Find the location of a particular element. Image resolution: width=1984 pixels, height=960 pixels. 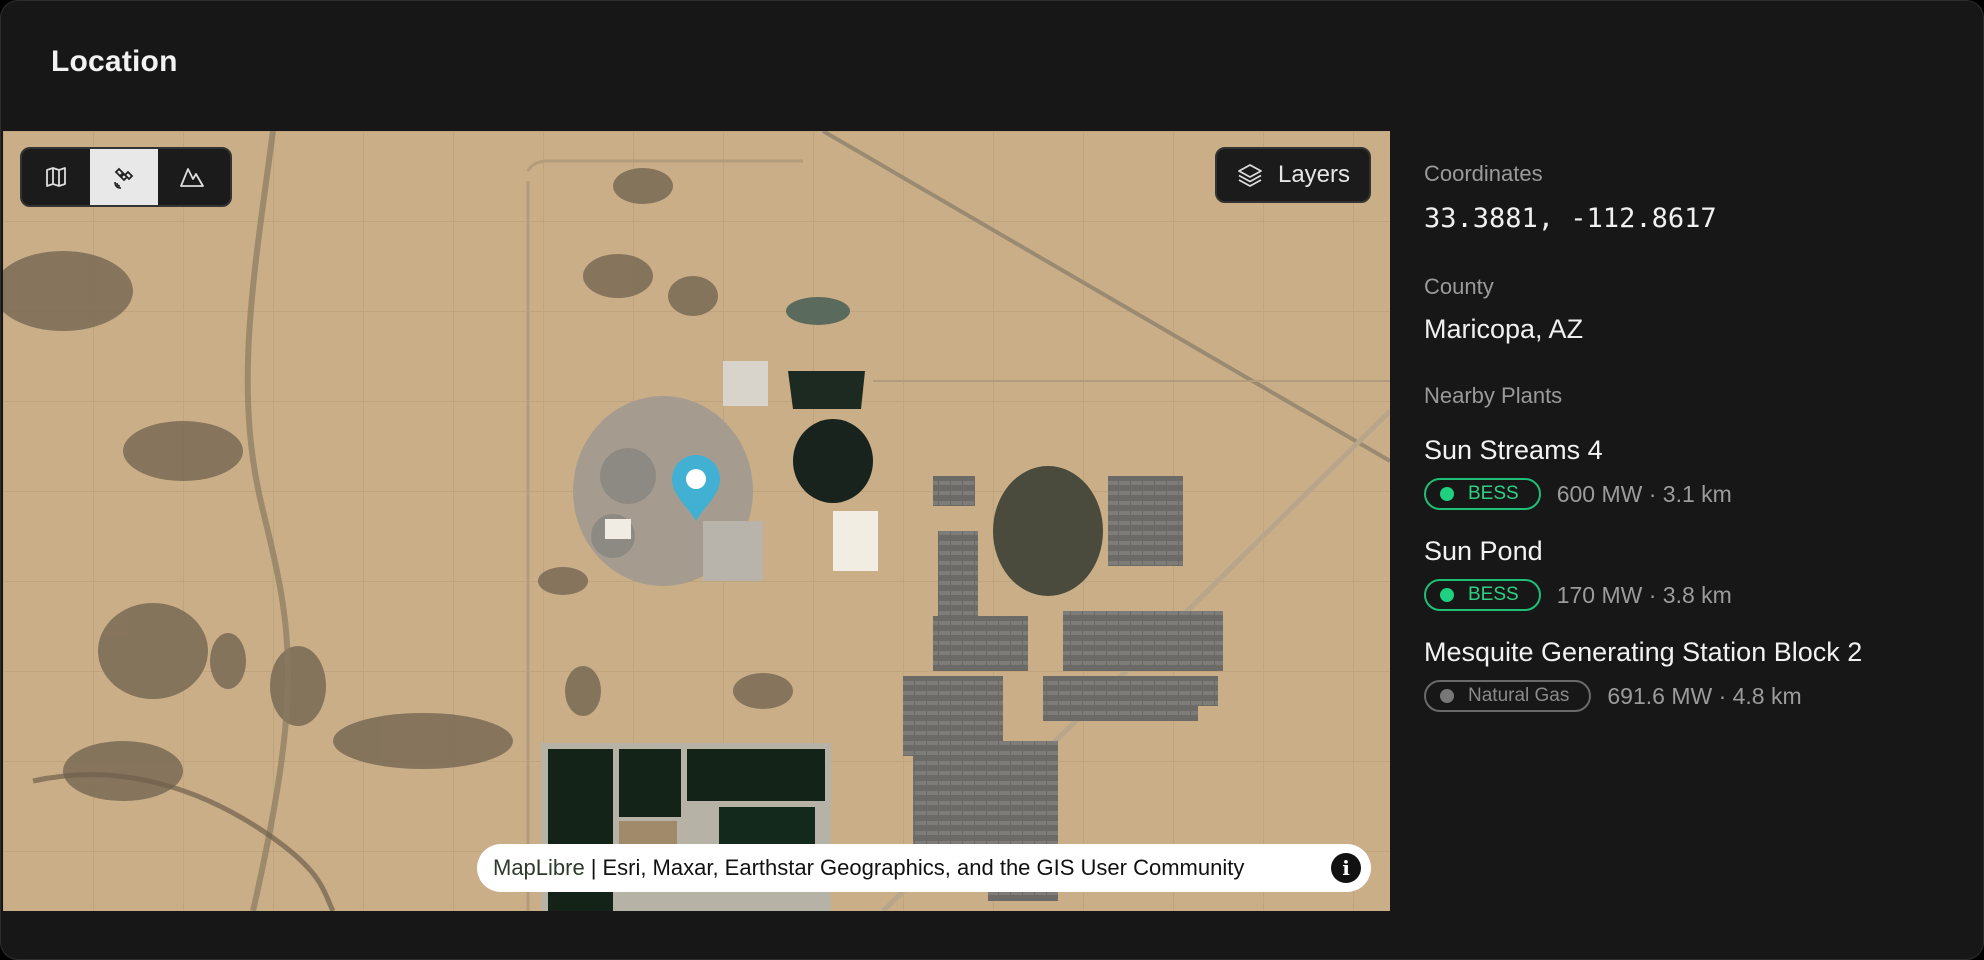

terrain-view-icon is located at coordinates (192, 177).